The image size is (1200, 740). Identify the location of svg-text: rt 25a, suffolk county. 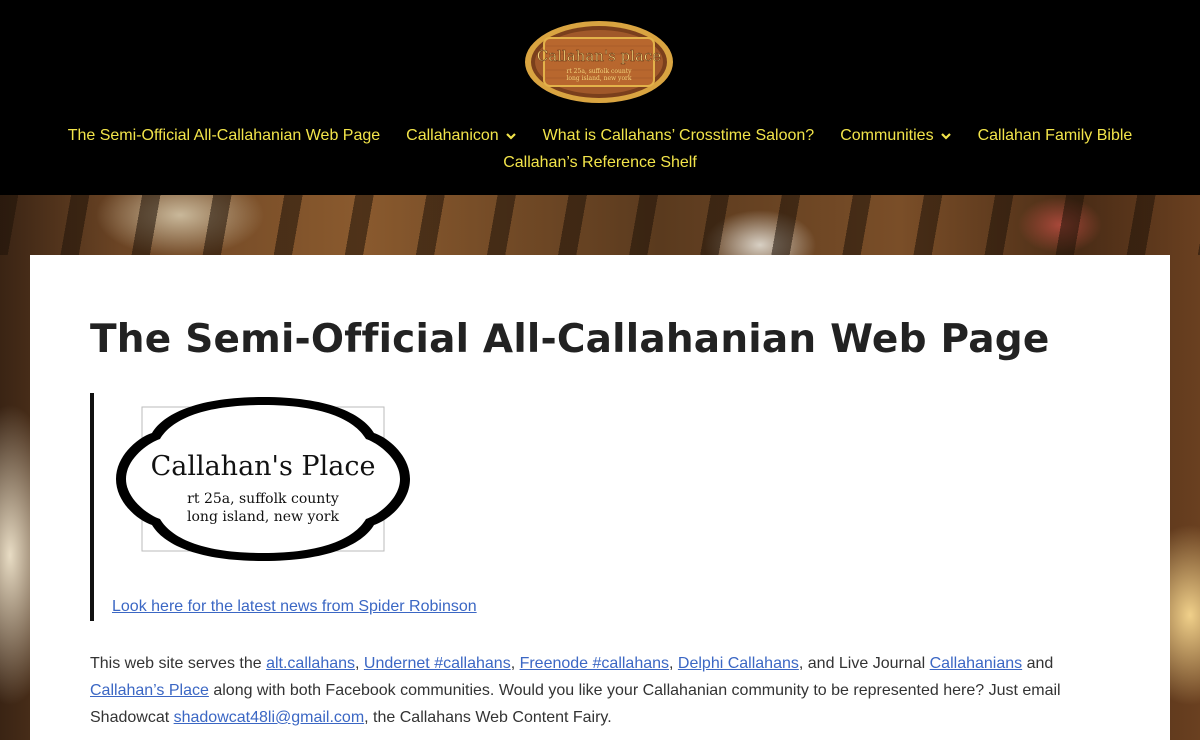
(600, 71).